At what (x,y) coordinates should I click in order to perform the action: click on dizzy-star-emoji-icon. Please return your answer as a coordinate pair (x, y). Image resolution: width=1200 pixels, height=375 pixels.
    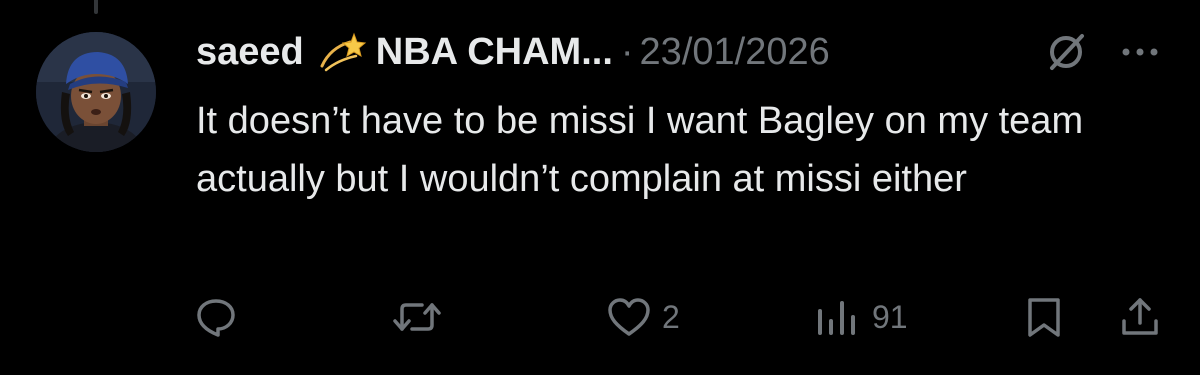
    Looking at the image, I should click on (342, 52).